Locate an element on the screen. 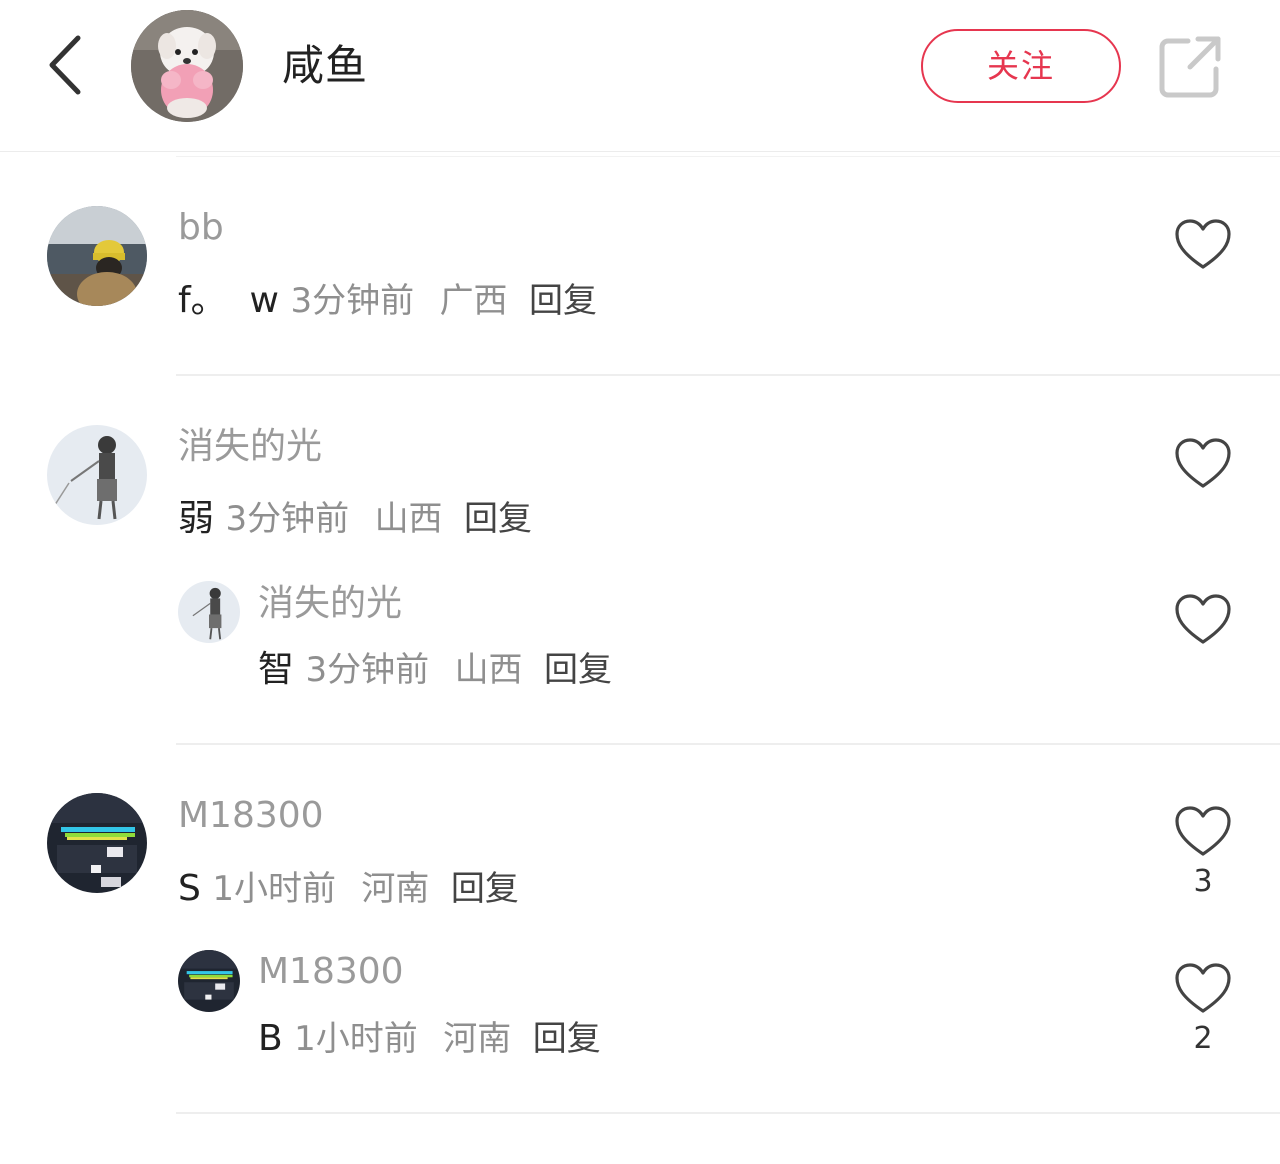  comment-body: 弱 3分钟前 山西 回复 is located at coordinates (355, 519).